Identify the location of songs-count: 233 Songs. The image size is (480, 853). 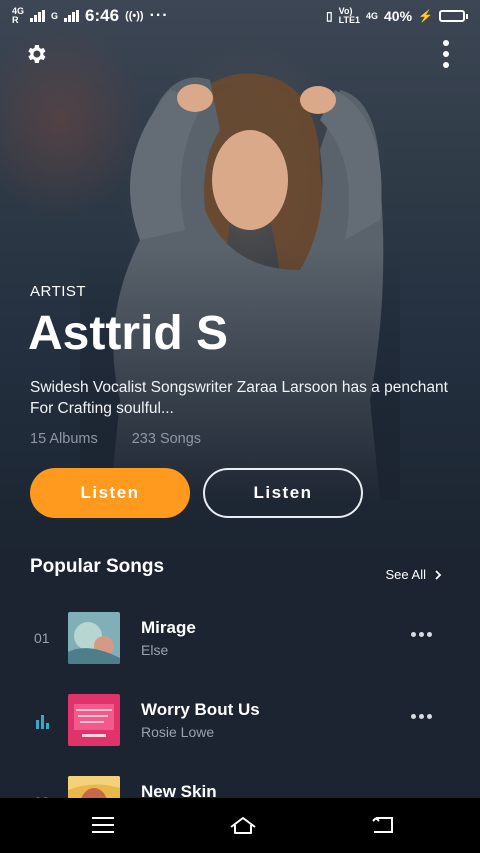
(166, 439).